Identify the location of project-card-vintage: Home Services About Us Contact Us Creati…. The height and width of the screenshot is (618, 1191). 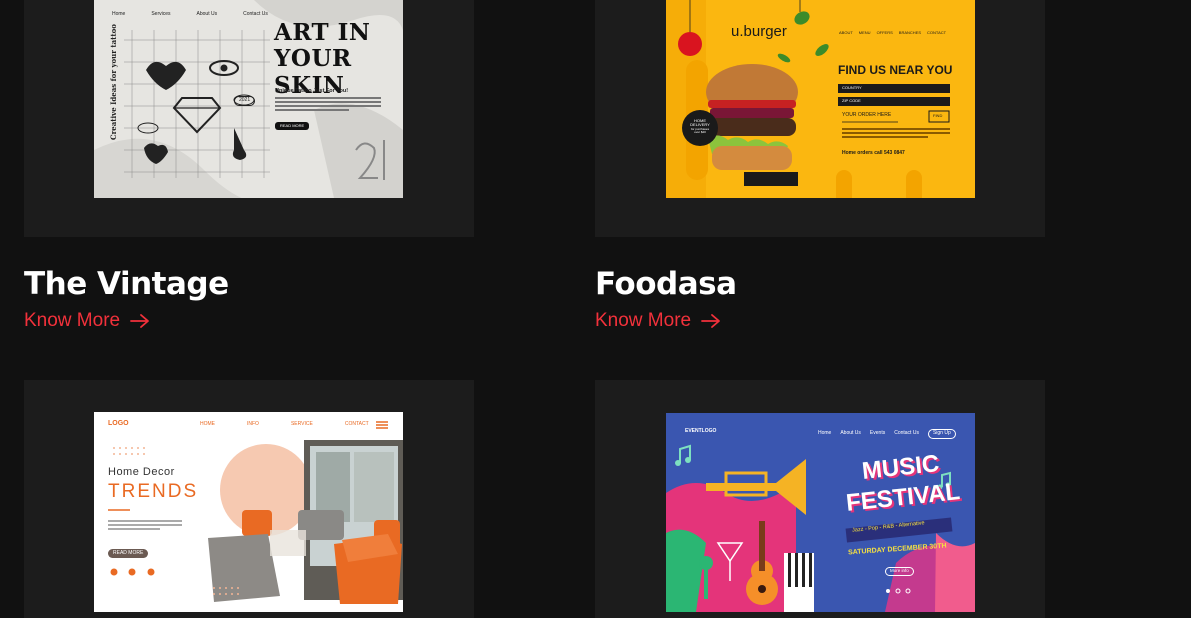
(249, 118).